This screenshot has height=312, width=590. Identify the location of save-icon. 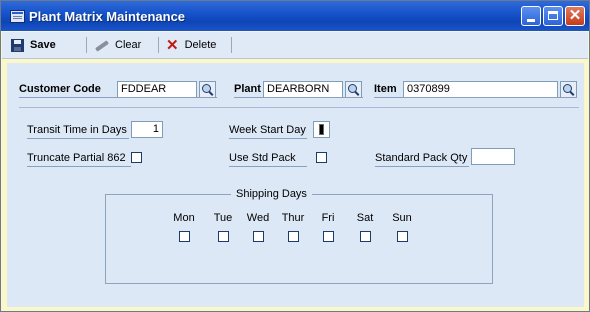
(17, 45).